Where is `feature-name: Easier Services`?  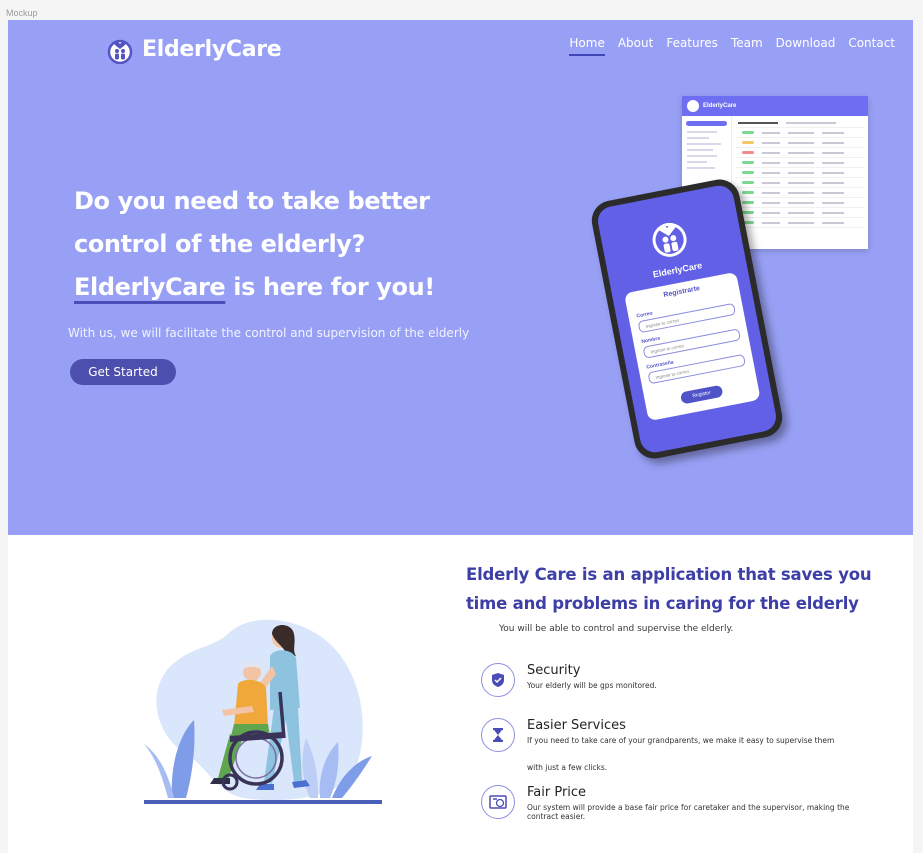
feature-name: Easier Services is located at coordinates (576, 725).